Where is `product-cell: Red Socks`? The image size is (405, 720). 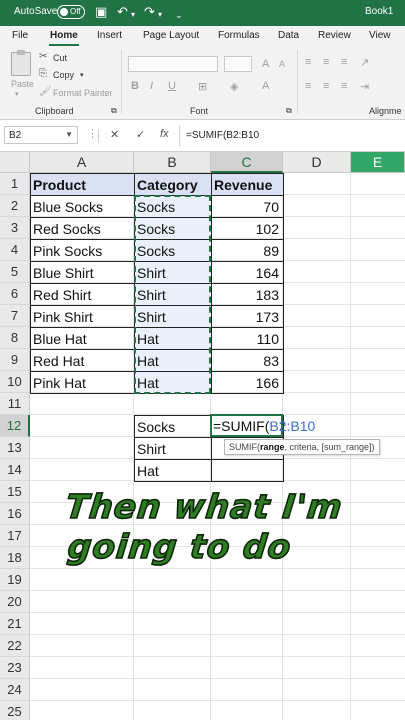
product-cell: Red Socks is located at coordinates (82, 228).